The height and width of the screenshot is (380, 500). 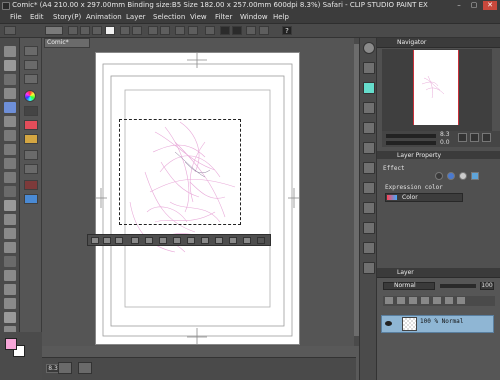 What do you see at coordinates (411, 136) in the screenshot?
I see `zoom-slider` at bounding box center [411, 136].